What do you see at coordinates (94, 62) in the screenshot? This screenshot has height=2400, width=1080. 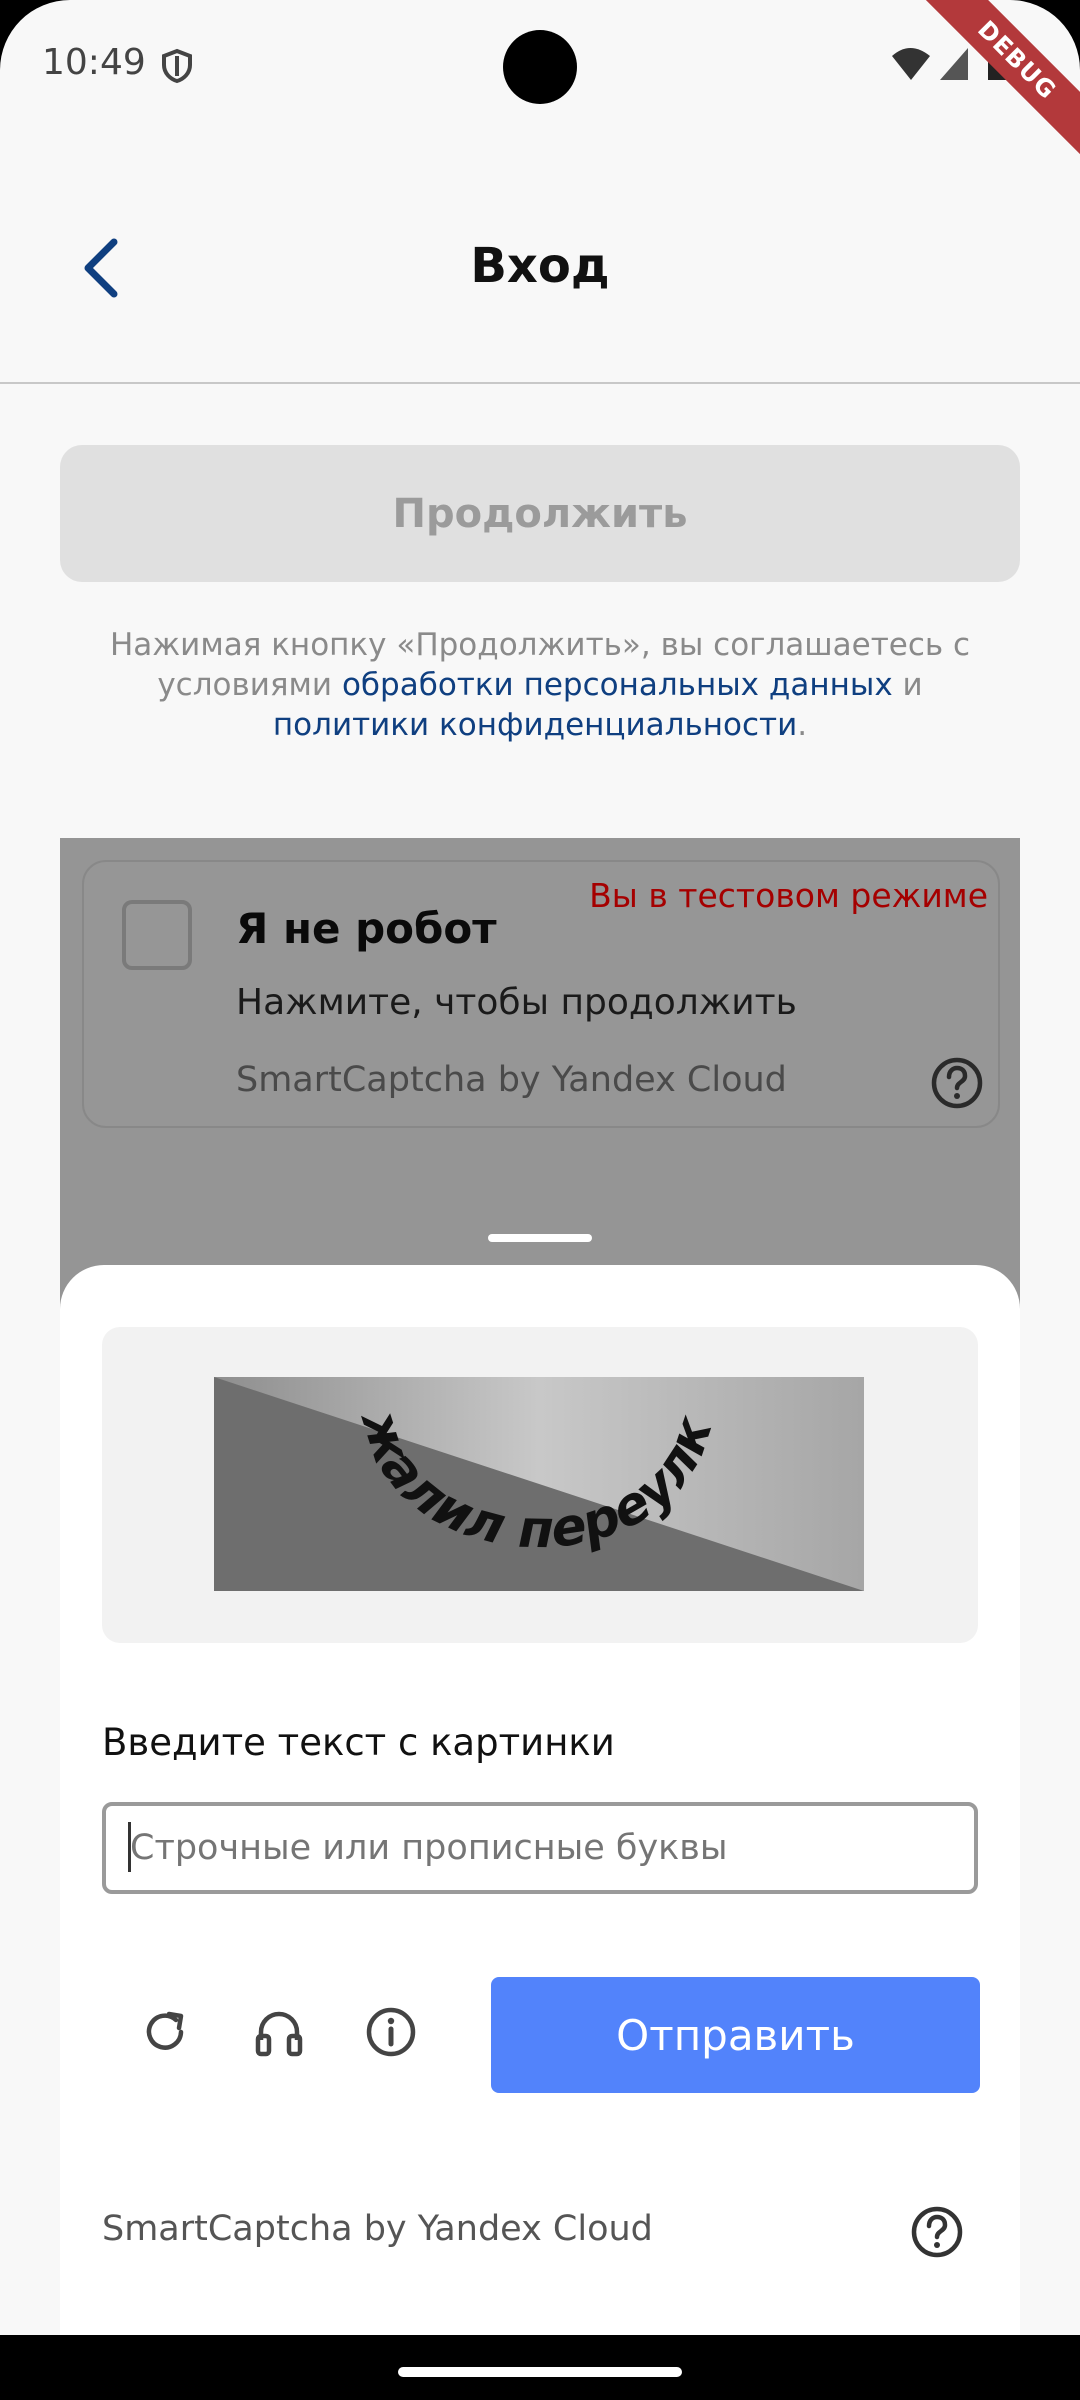 I see `status-time: 10:49` at bounding box center [94, 62].